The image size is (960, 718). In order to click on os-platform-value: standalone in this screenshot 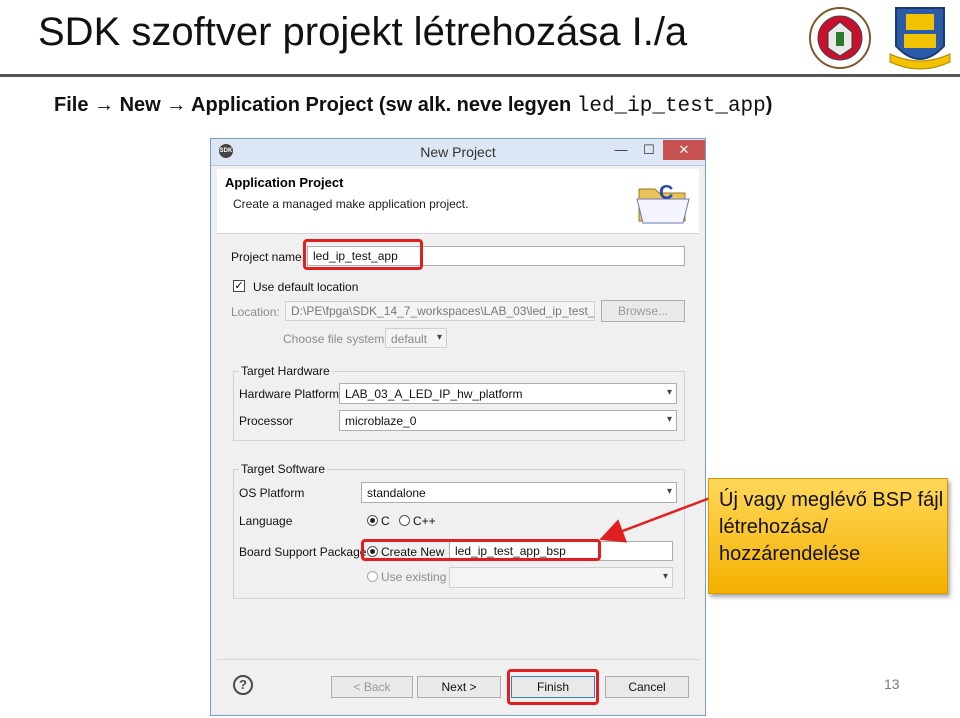, I will do `click(396, 493)`.